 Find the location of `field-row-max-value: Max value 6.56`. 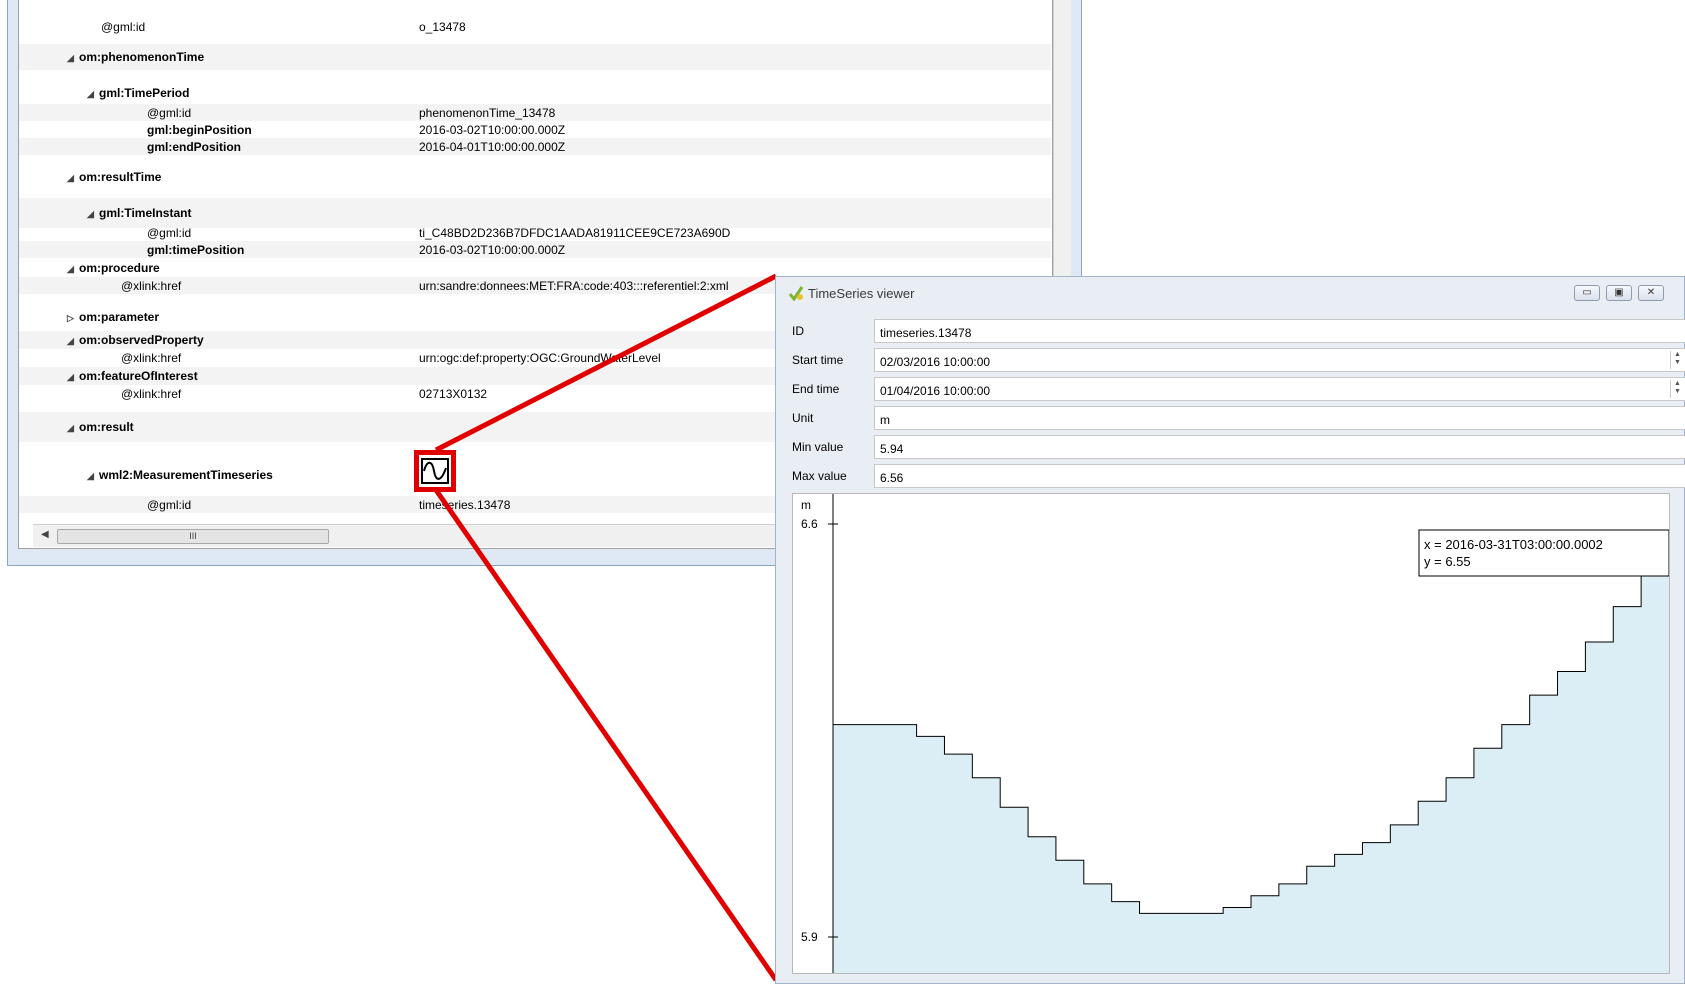

field-row-max-value: Max value 6.56 is located at coordinates (1238, 476).